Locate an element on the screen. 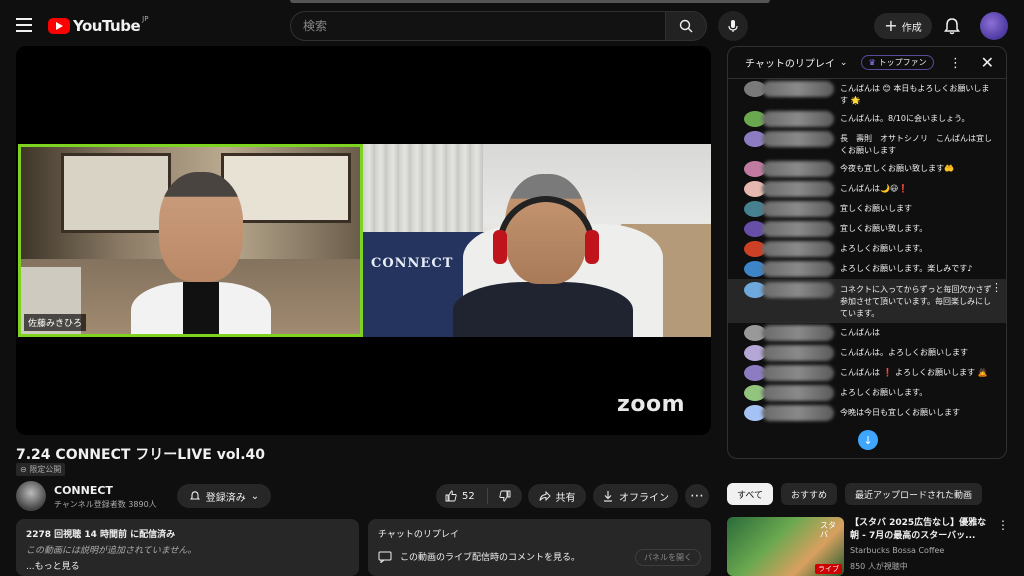 The width and height of the screenshot is (1024, 576). chat-message-text: よろしくお願いします。楽しみです♪ is located at coordinates (906, 268).